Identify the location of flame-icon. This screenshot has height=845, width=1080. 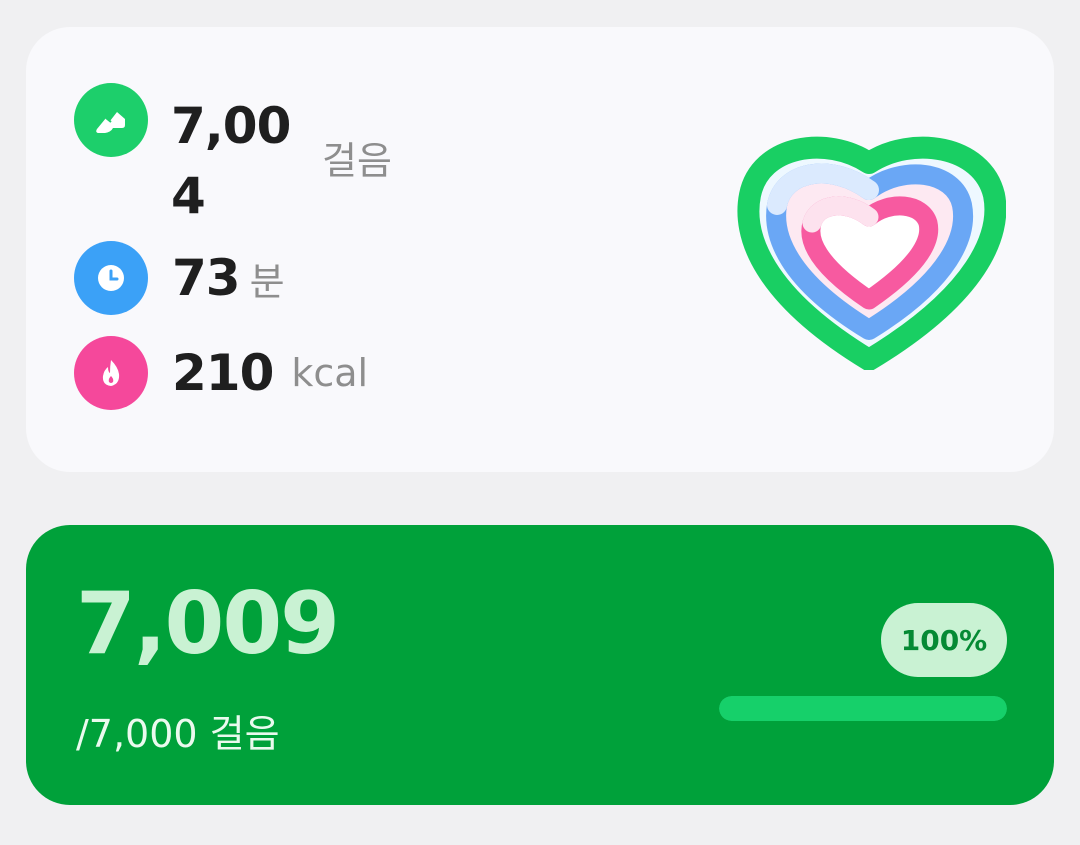
(111, 373).